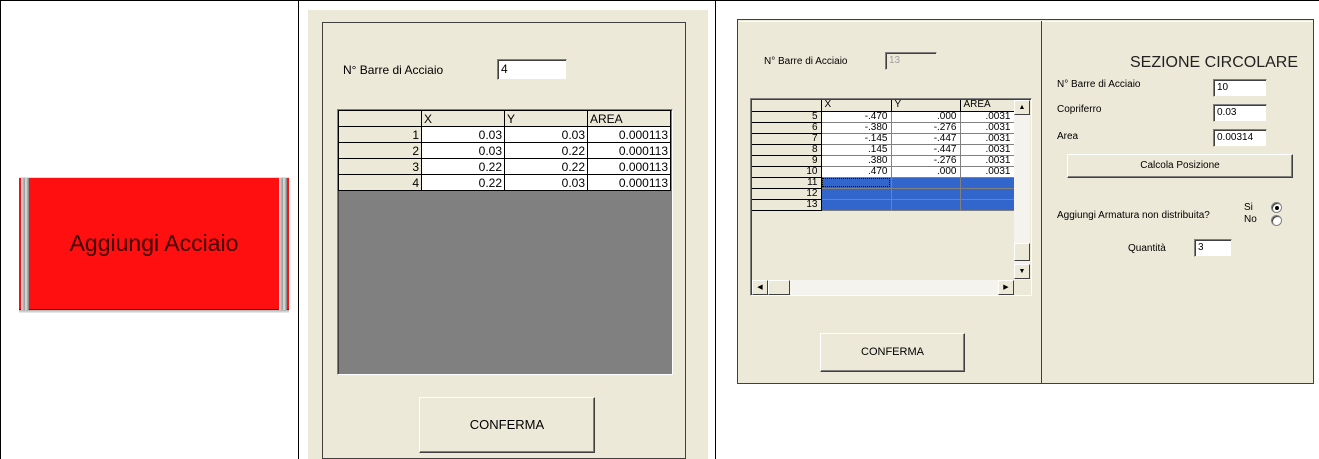 The height and width of the screenshot is (459, 1319). I want to click on table-row: 2 0.03 0.22 0.000113, so click(504, 150).